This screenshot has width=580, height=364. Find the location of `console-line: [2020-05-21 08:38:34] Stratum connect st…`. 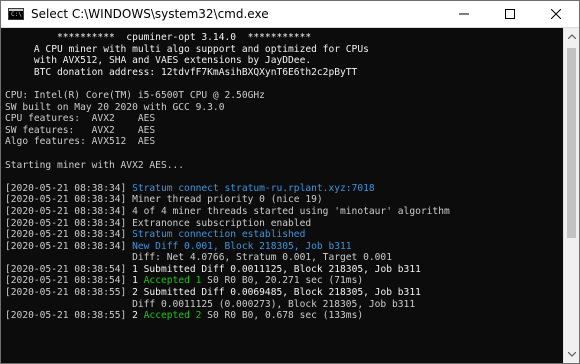

console-line: [2020-05-21 08:38:34] Stratum connect st… is located at coordinates (283, 189).